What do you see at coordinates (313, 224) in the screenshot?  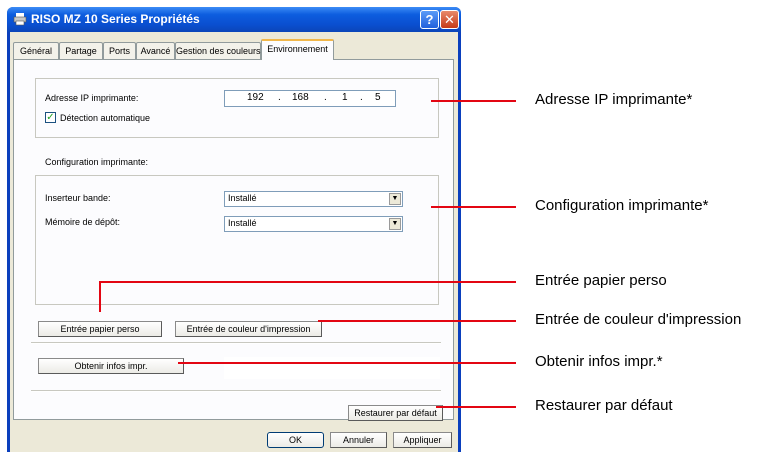 I see `depot-memory-select: Installé ▼` at bounding box center [313, 224].